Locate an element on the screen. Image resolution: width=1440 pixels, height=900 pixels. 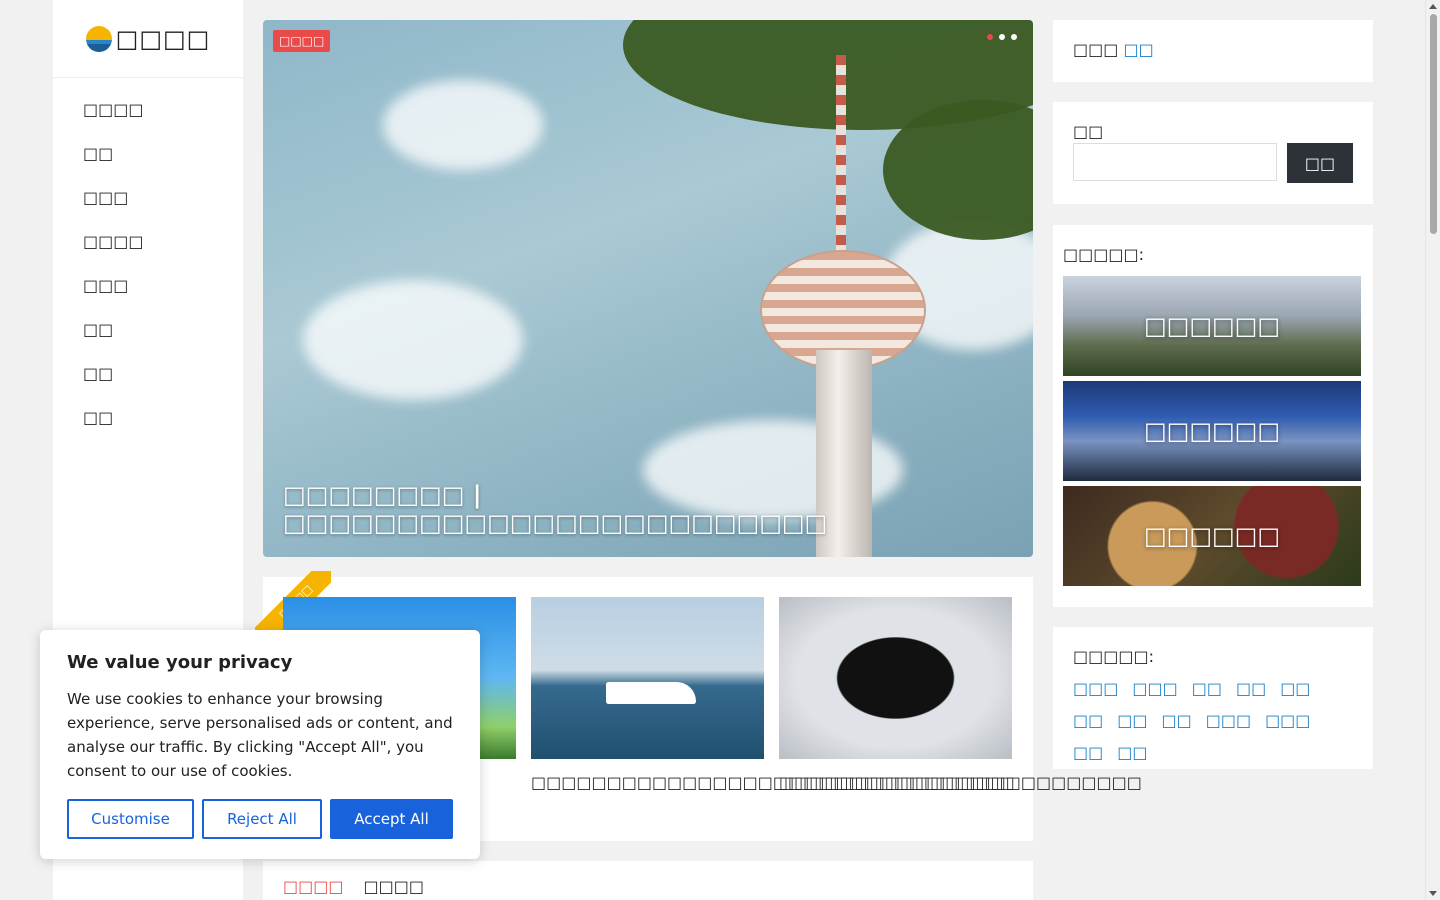
feature-card: □□□□□□□□□□□□□□□□□□□□□□□□ is located at coordinates (960, 696).